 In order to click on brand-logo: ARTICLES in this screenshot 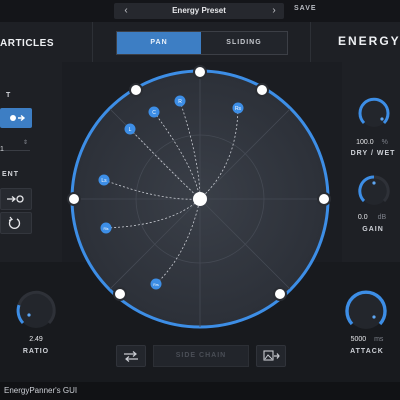, I will do `click(27, 43)`.